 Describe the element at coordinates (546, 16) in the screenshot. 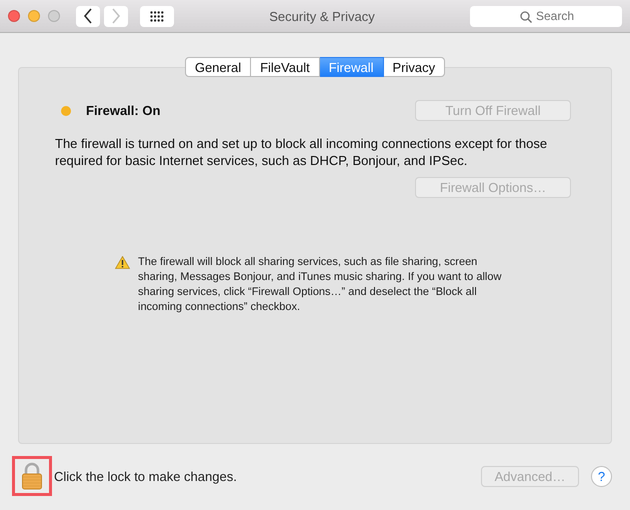

I see `search-field: Search` at that location.